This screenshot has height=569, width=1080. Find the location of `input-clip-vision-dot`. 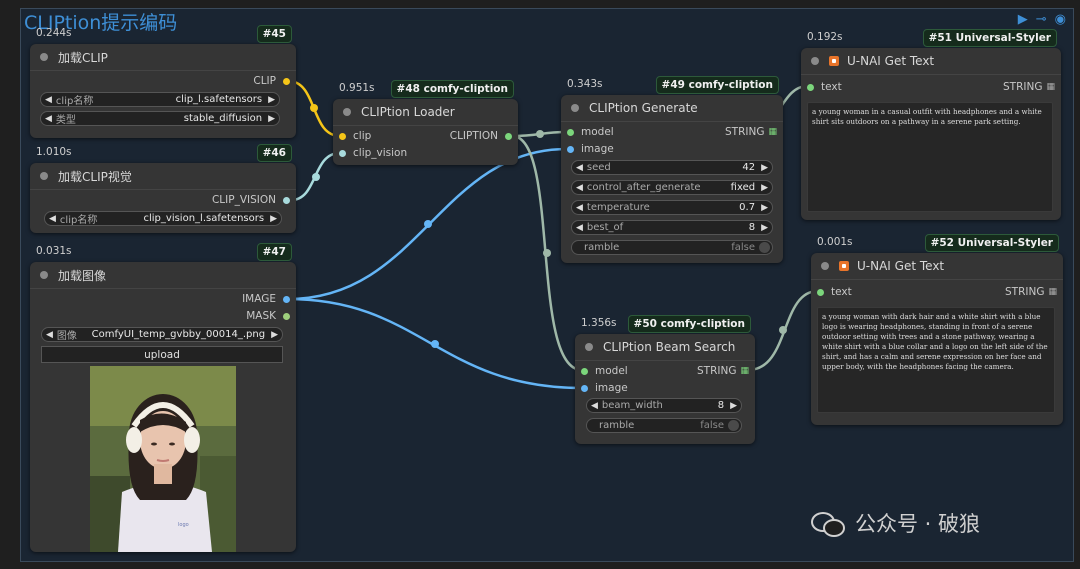

input-clip-vision-dot is located at coordinates (342, 153).